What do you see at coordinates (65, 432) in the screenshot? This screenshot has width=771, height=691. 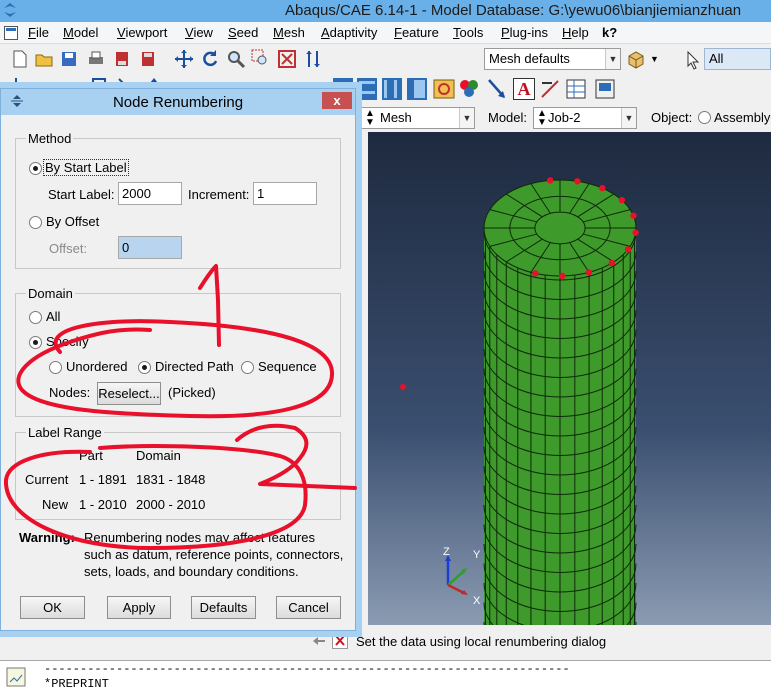 I see `label-range-group-label: Label Range` at bounding box center [65, 432].